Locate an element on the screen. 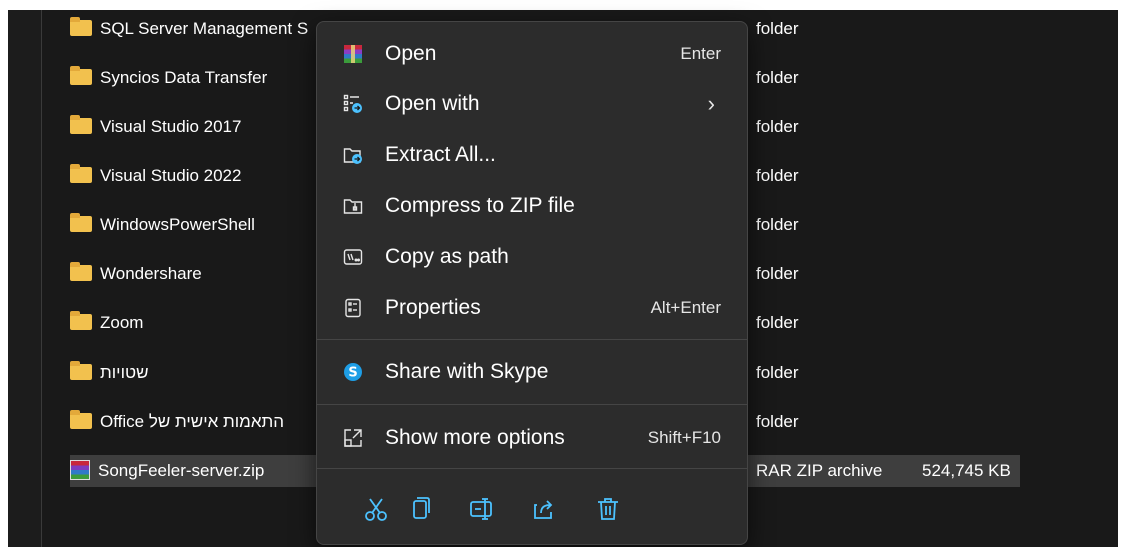 The height and width of the screenshot is (547, 1122). file-name: Visual Studio 2022 is located at coordinates (171, 175).